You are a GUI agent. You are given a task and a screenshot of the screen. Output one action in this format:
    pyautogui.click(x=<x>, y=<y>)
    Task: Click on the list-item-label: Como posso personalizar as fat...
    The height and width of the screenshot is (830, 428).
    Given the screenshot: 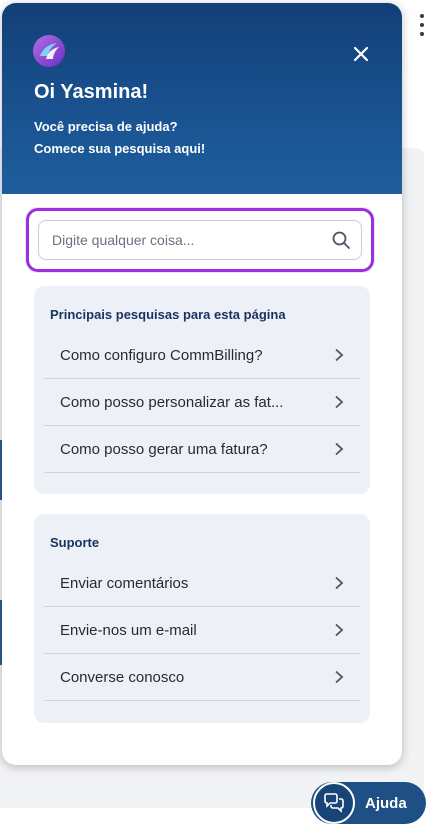 What is the action you would take?
    pyautogui.click(x=172, y=402)
    